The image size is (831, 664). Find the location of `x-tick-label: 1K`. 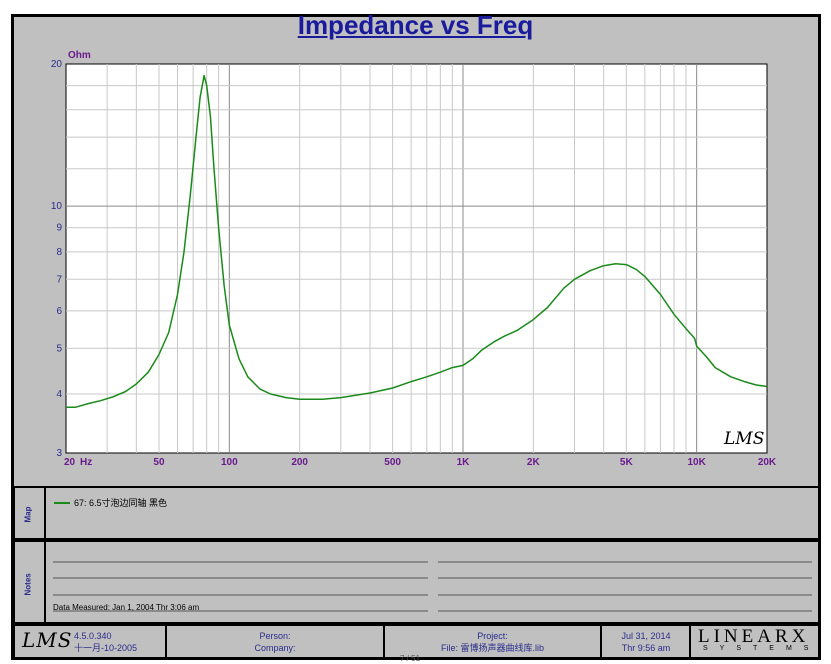

x-tick-label: 1K is located at coordinates (464, 462).